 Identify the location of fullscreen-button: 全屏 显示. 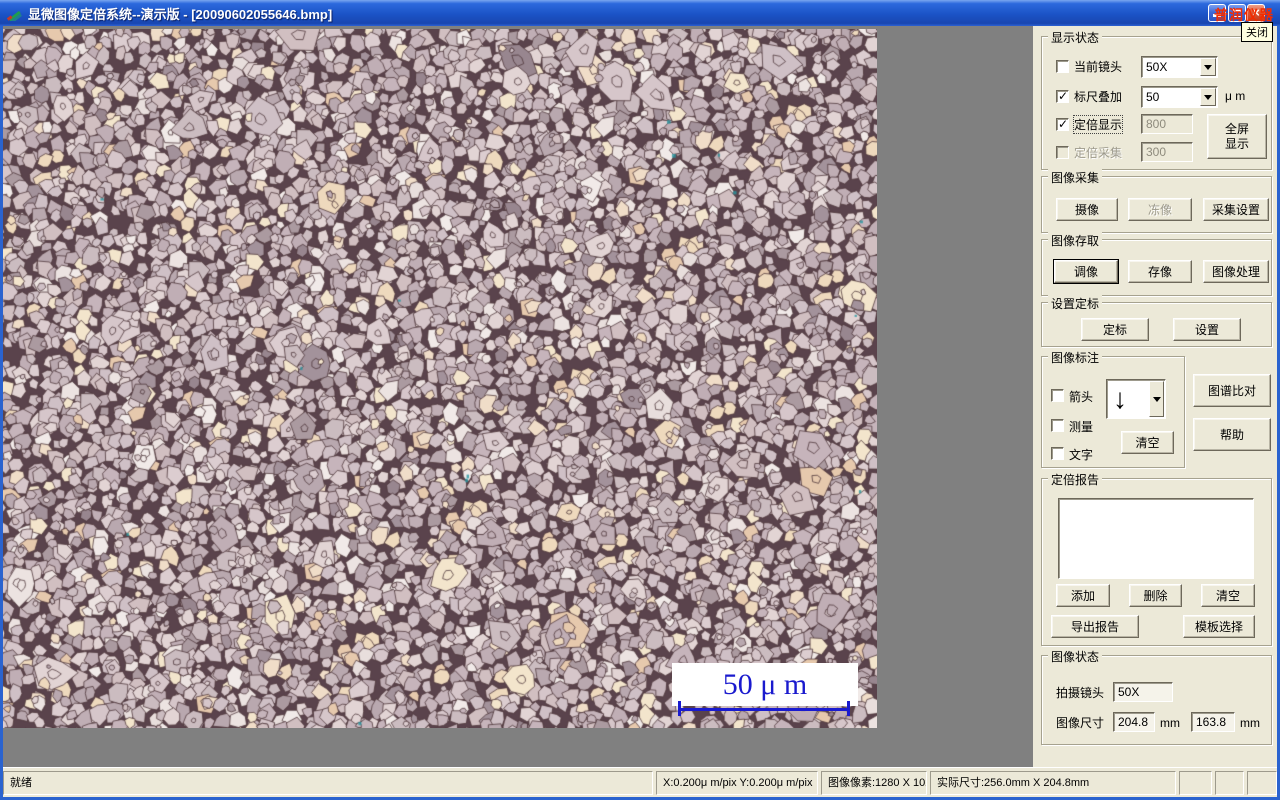
(1237, 136).